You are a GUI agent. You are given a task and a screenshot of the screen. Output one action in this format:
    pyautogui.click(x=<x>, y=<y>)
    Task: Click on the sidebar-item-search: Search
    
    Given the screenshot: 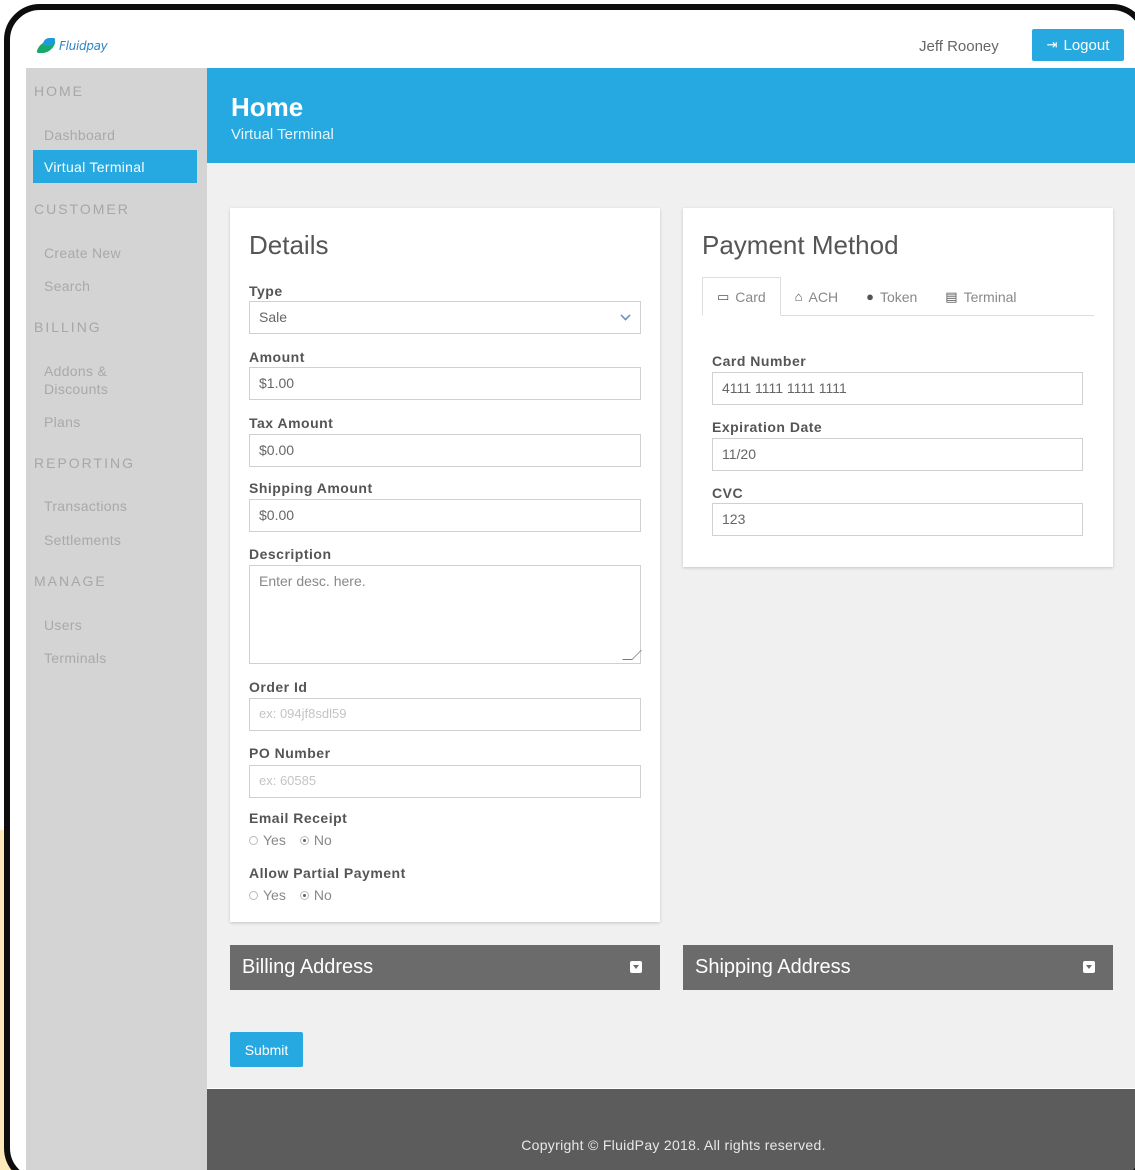 What is the action you would take?
    pyautogui.click(x=67, y=286)
    